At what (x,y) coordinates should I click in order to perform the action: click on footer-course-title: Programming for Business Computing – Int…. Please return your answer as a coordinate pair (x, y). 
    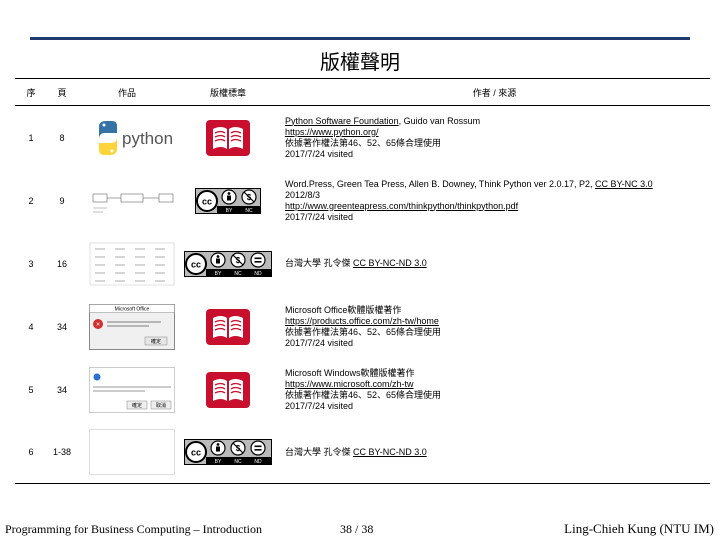
    Looking at the image, I should click on (133, 529).